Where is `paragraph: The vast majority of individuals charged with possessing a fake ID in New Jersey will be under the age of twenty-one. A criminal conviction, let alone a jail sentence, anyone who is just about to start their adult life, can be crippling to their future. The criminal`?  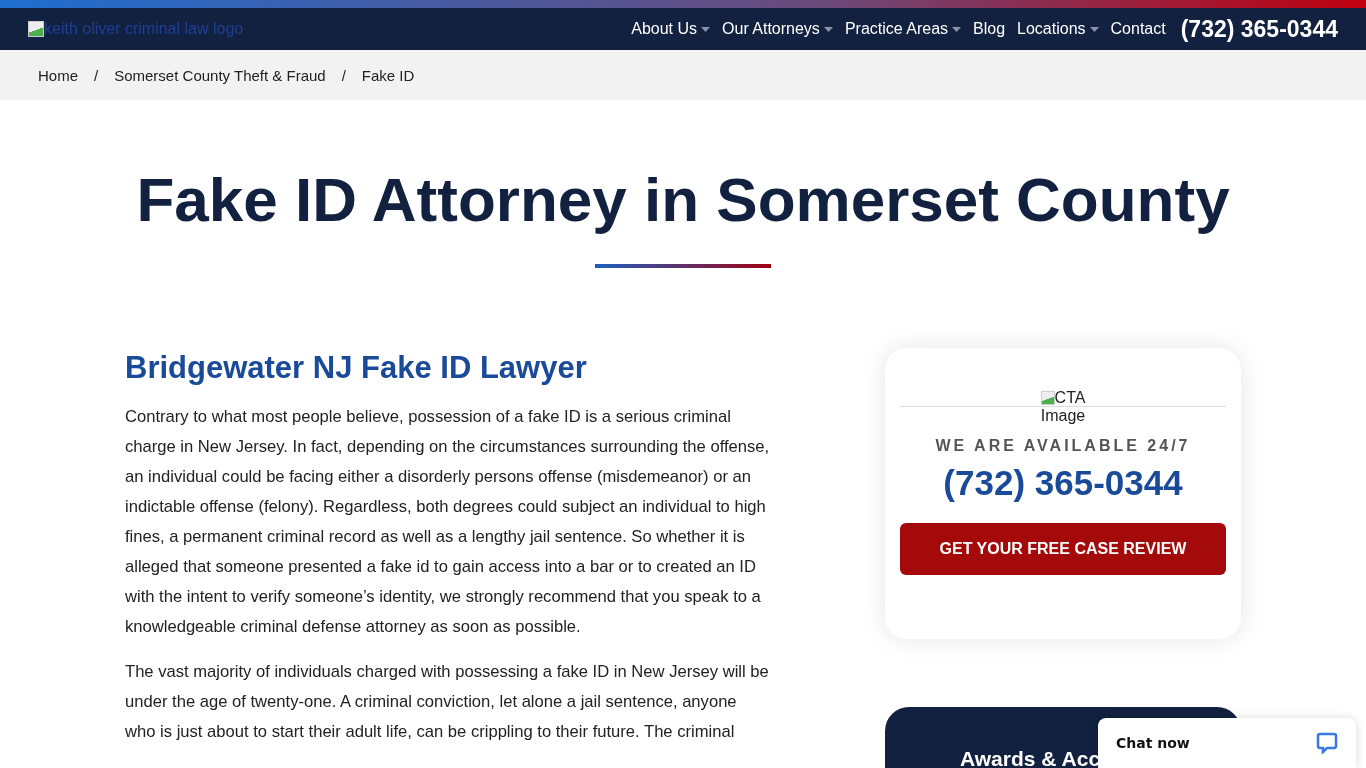 paragraph: The vast majority of individuals charged with possessing a fake ID in New Jersey will be under the age of twenty-one. A criminal conviction, let alone a jail sentence, anyone who is just about to start their adult life, can be crippling to their future. The criminal is located at coordinates (447, 702).